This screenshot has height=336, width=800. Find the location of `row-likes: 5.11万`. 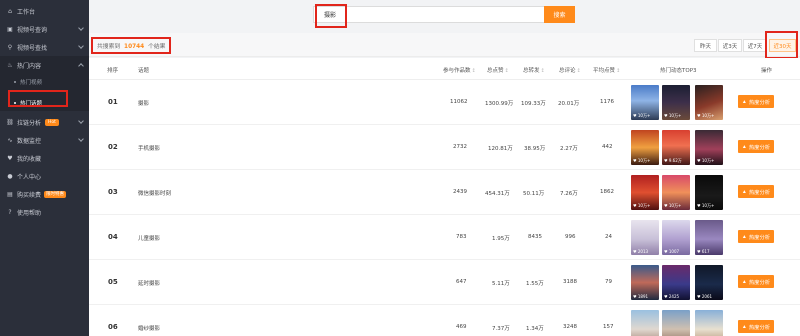

row-likes: 5.11万 is located at coordinates (501, 284).